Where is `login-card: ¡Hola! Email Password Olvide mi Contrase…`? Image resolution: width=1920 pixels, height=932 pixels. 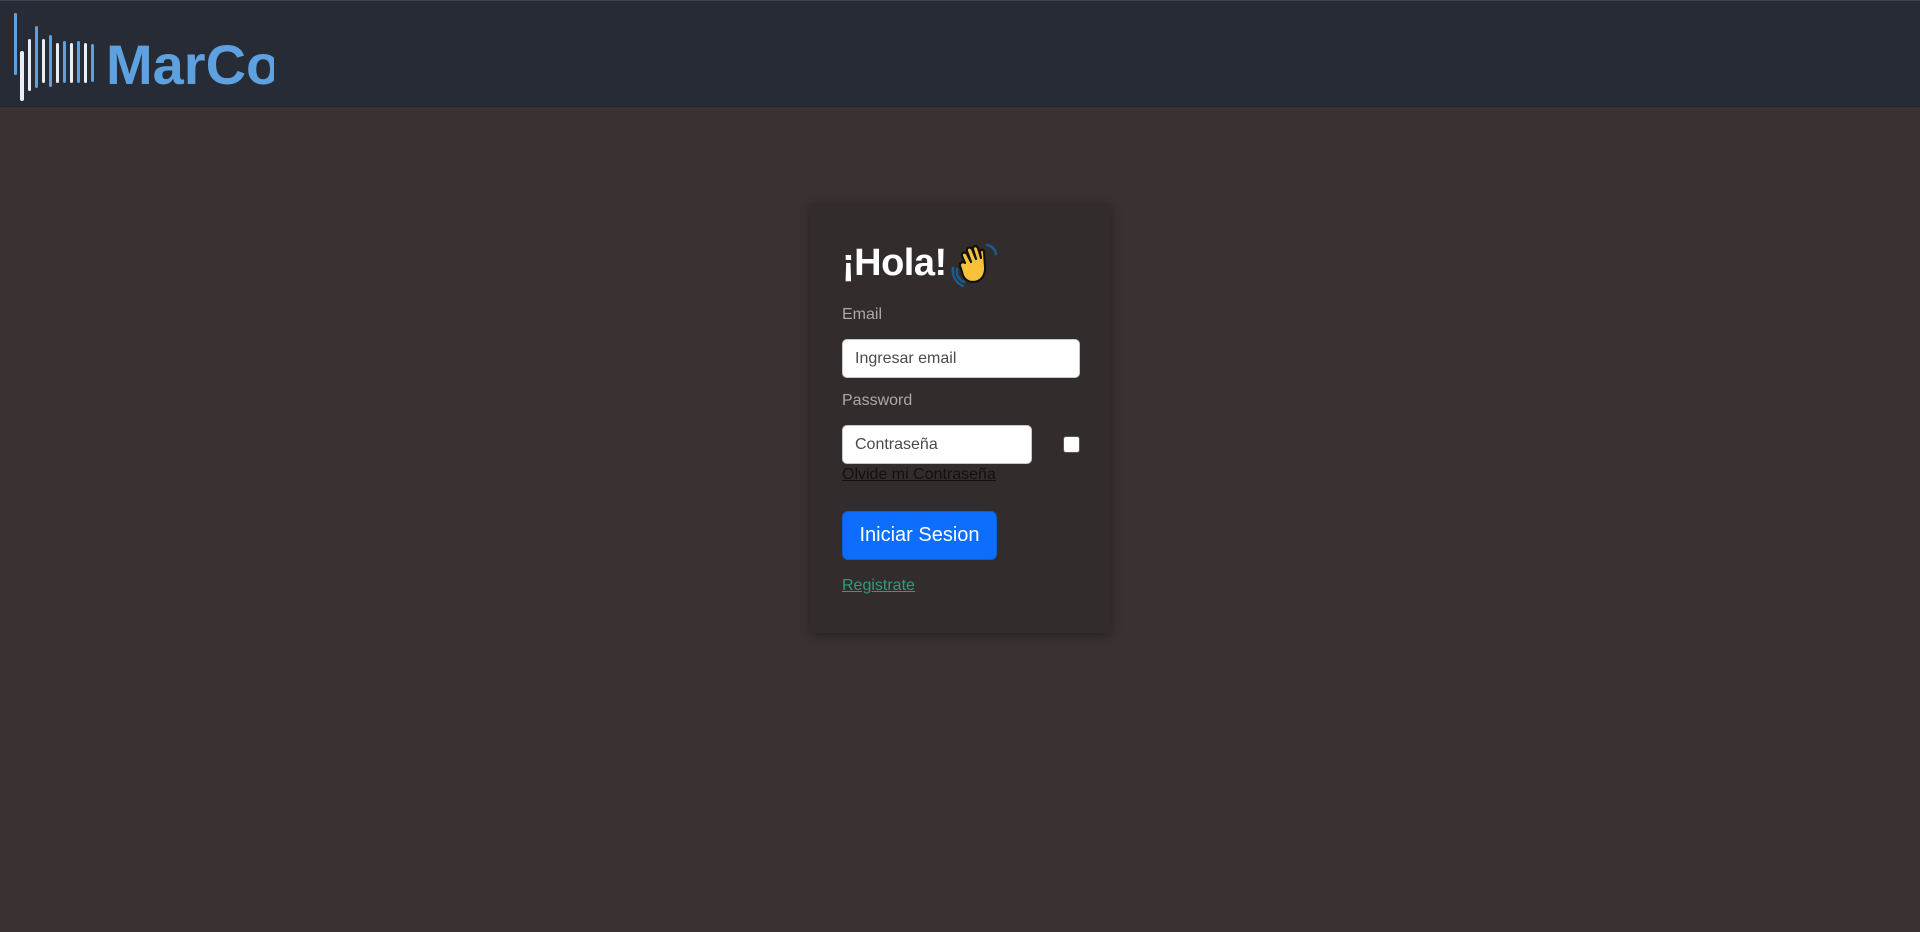 login-card: ¡Hola! Email Password Olvide mi Contrase… is located at coordinates (960, 418).